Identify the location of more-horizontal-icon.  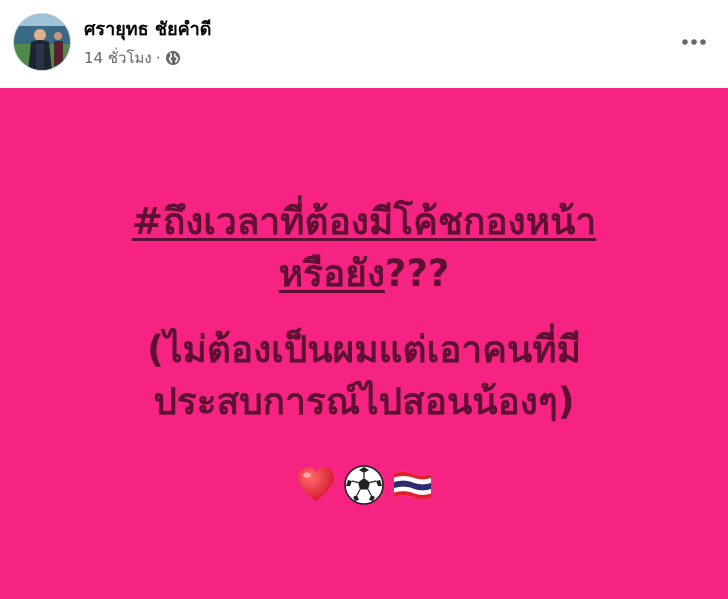
(694, 40).